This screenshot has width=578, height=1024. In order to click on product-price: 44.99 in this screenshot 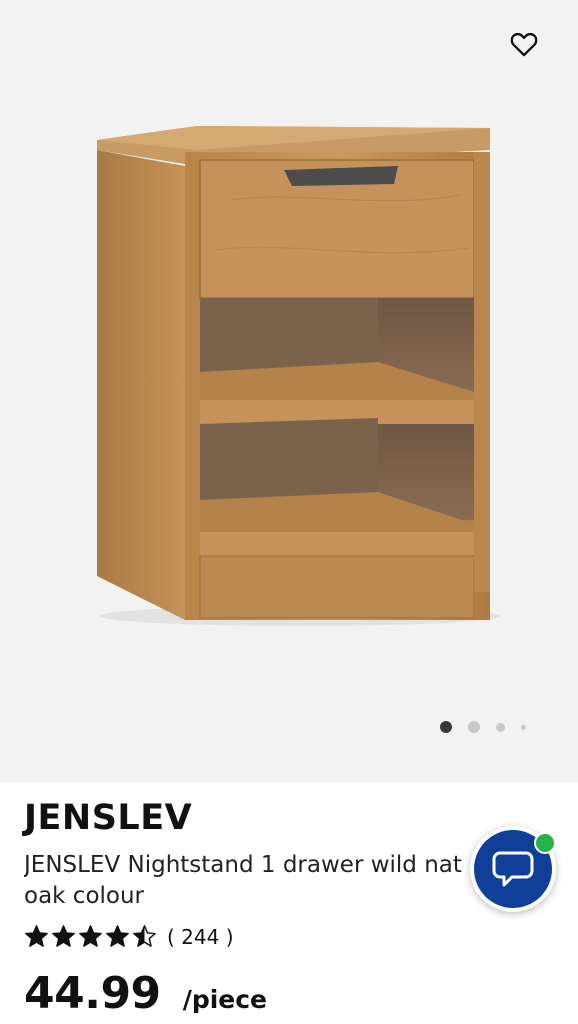, I will do `click(92, 993)`.